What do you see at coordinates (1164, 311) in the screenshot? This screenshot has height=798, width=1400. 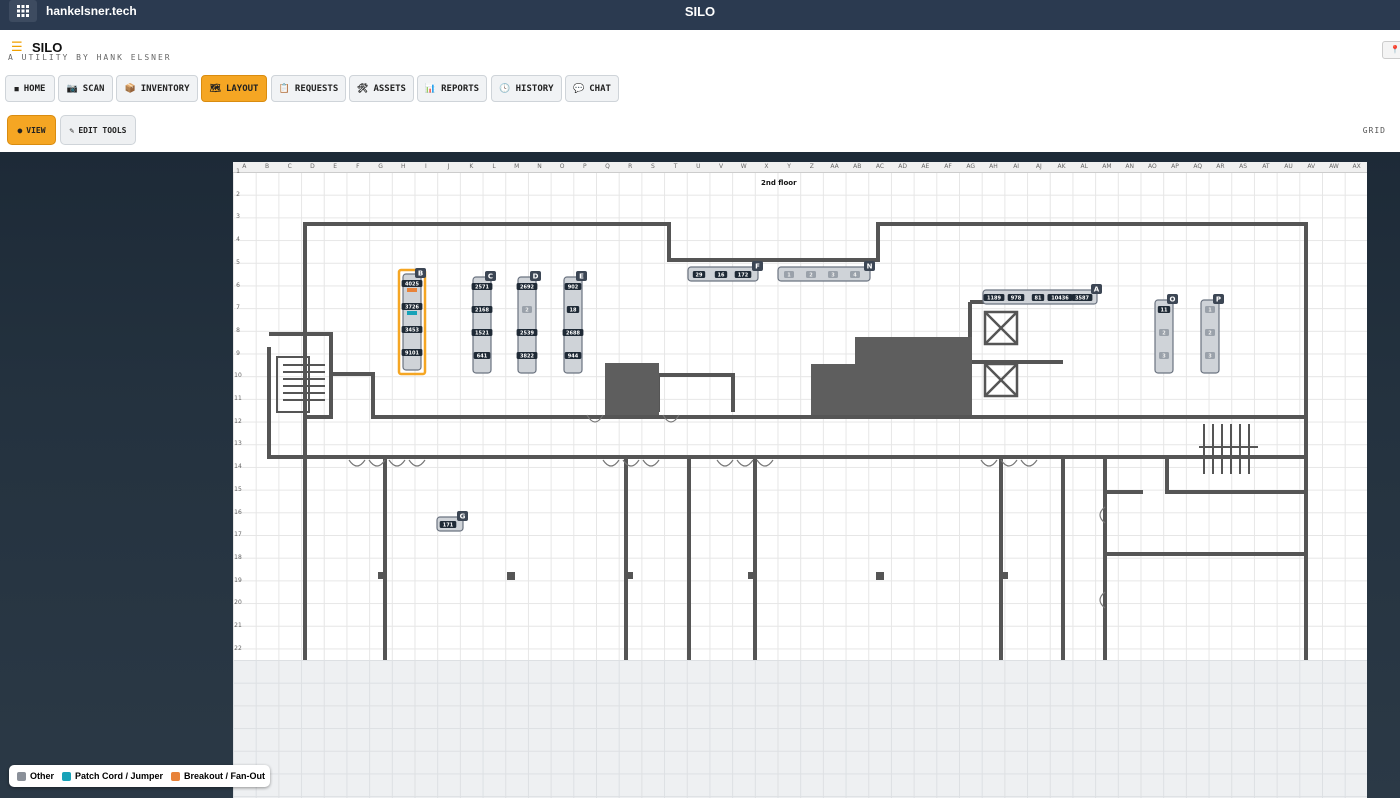 I see `rack-slot-value: 11` at bounding box center [1164, 311].